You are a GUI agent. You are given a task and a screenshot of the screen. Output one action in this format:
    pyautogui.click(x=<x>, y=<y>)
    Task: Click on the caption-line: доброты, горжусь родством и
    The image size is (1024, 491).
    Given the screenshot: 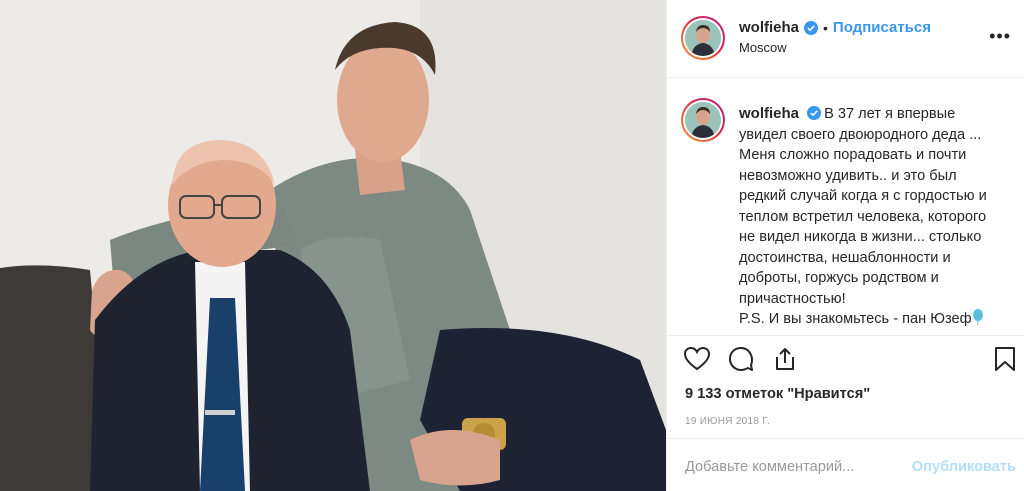 What is the action you would take?
    pyautogui.click(x=839, y=278)
    